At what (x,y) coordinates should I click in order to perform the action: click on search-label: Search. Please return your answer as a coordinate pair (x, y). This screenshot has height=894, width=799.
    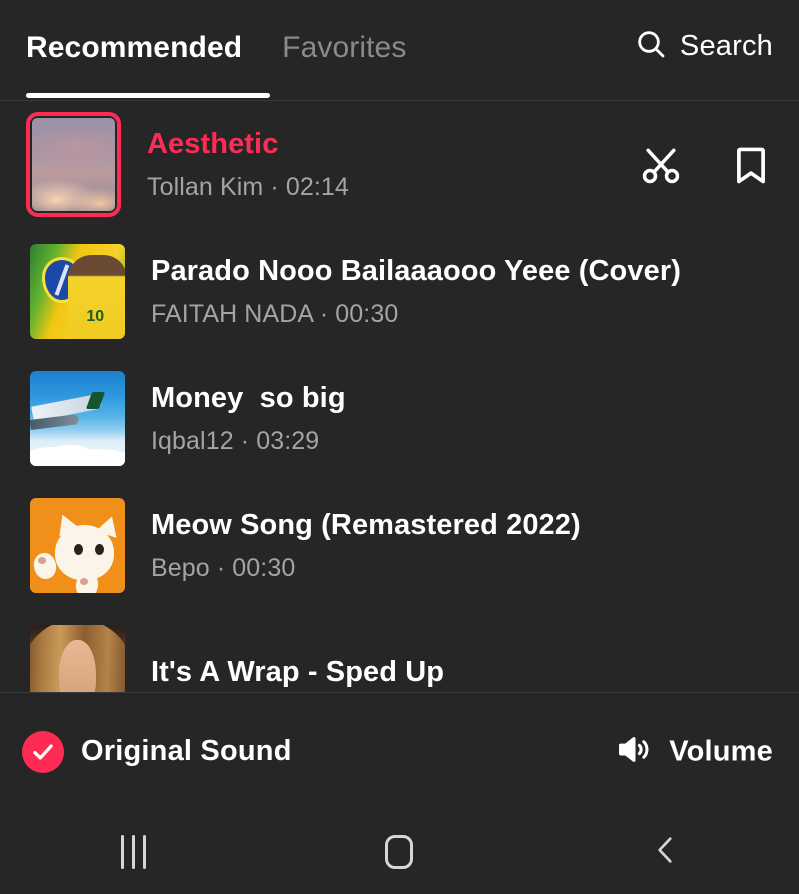
    Looking at the image, I should click on (726, 46).